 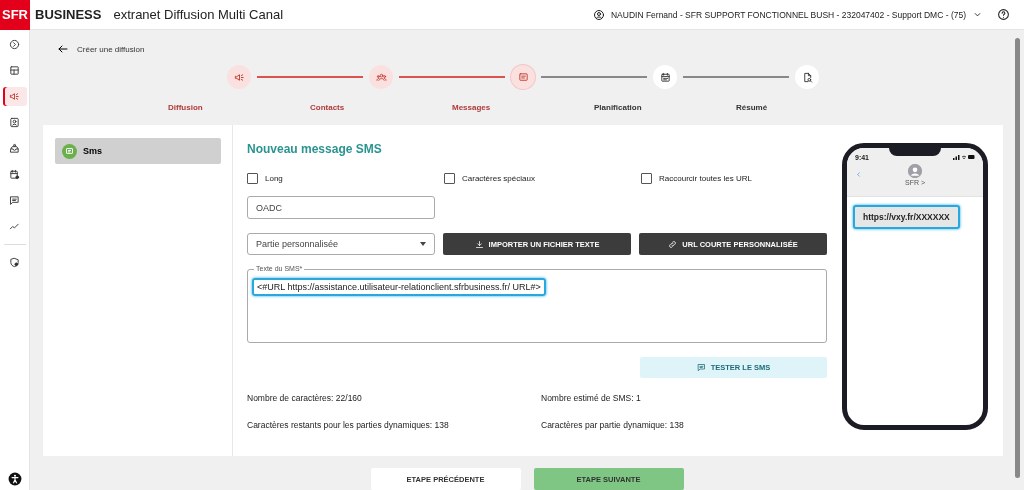 I want to click on trend-icon, so click(x=14, y=226).